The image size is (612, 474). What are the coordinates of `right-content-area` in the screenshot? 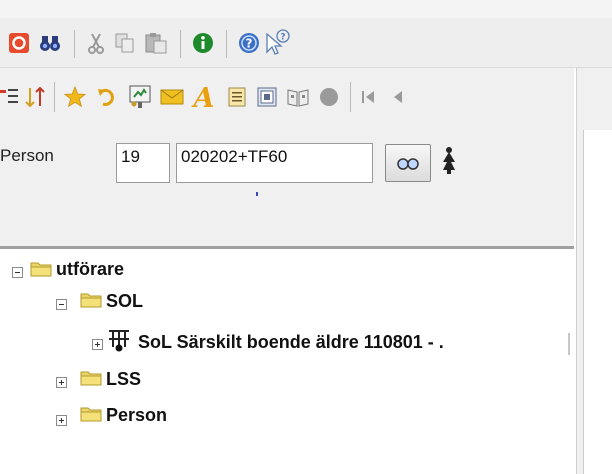 It's located at (597, 302).